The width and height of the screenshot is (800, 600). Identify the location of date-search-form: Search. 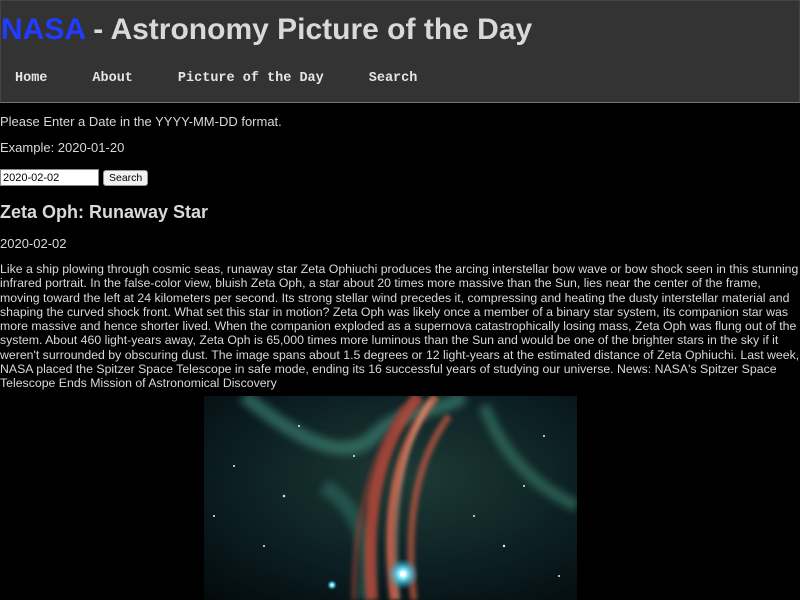
(74, 177).